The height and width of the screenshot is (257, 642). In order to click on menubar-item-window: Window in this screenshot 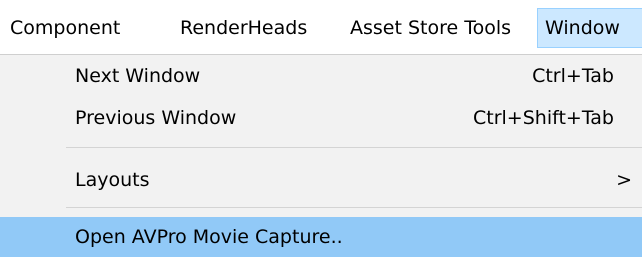, I will do `click(589, 28)`.